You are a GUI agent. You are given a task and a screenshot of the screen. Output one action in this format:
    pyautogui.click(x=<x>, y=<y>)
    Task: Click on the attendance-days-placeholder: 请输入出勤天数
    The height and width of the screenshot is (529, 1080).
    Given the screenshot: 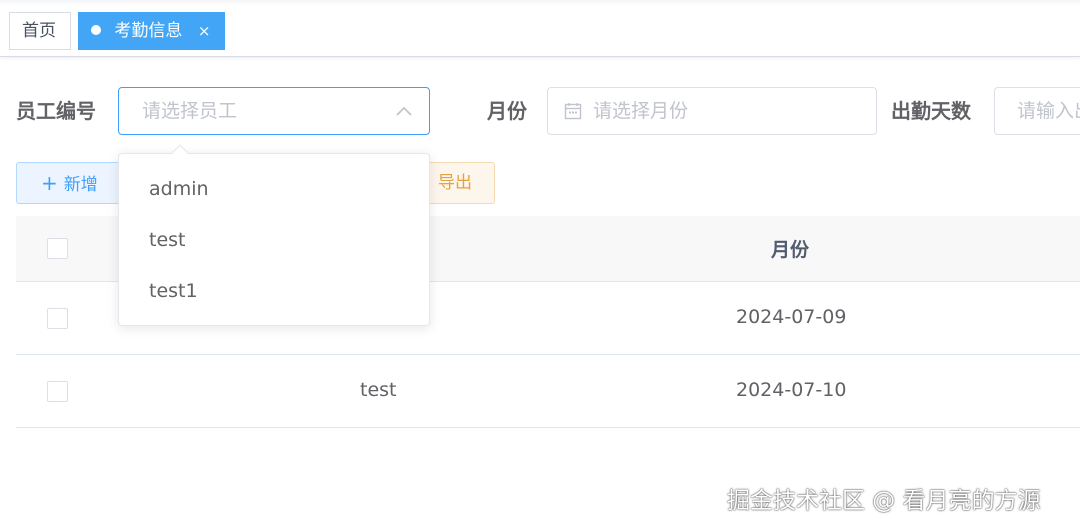 What is the action you would take?
    pyautogui.click(x=1048, y=111)
    